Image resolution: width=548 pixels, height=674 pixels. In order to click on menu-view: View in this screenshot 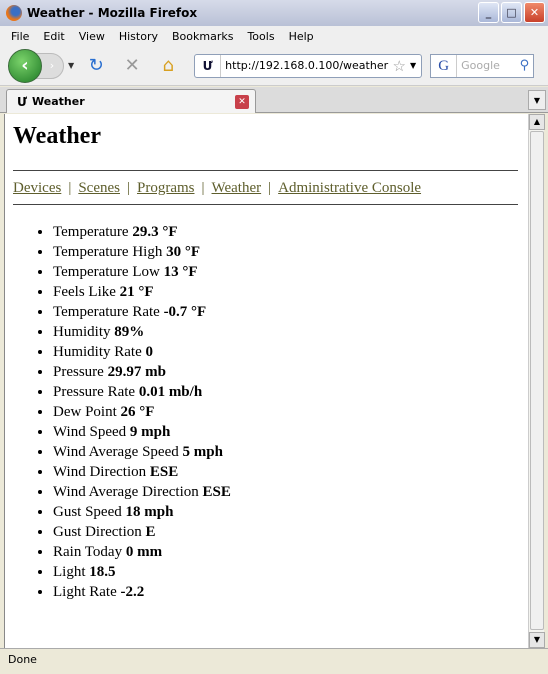, I will do `click(92, 36)`.